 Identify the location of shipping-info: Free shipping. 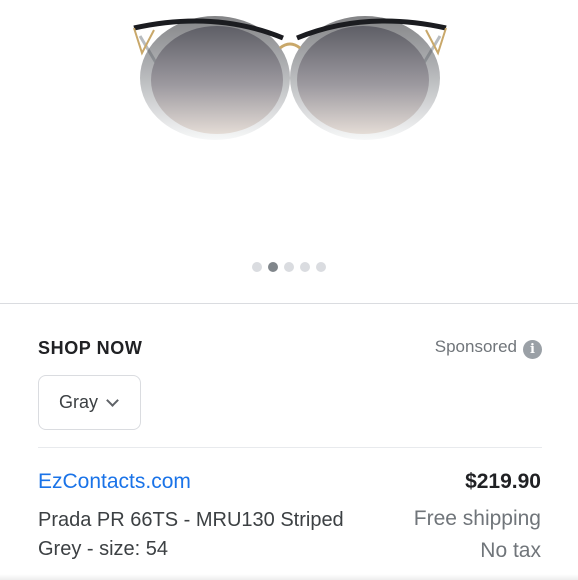
(477, 518).